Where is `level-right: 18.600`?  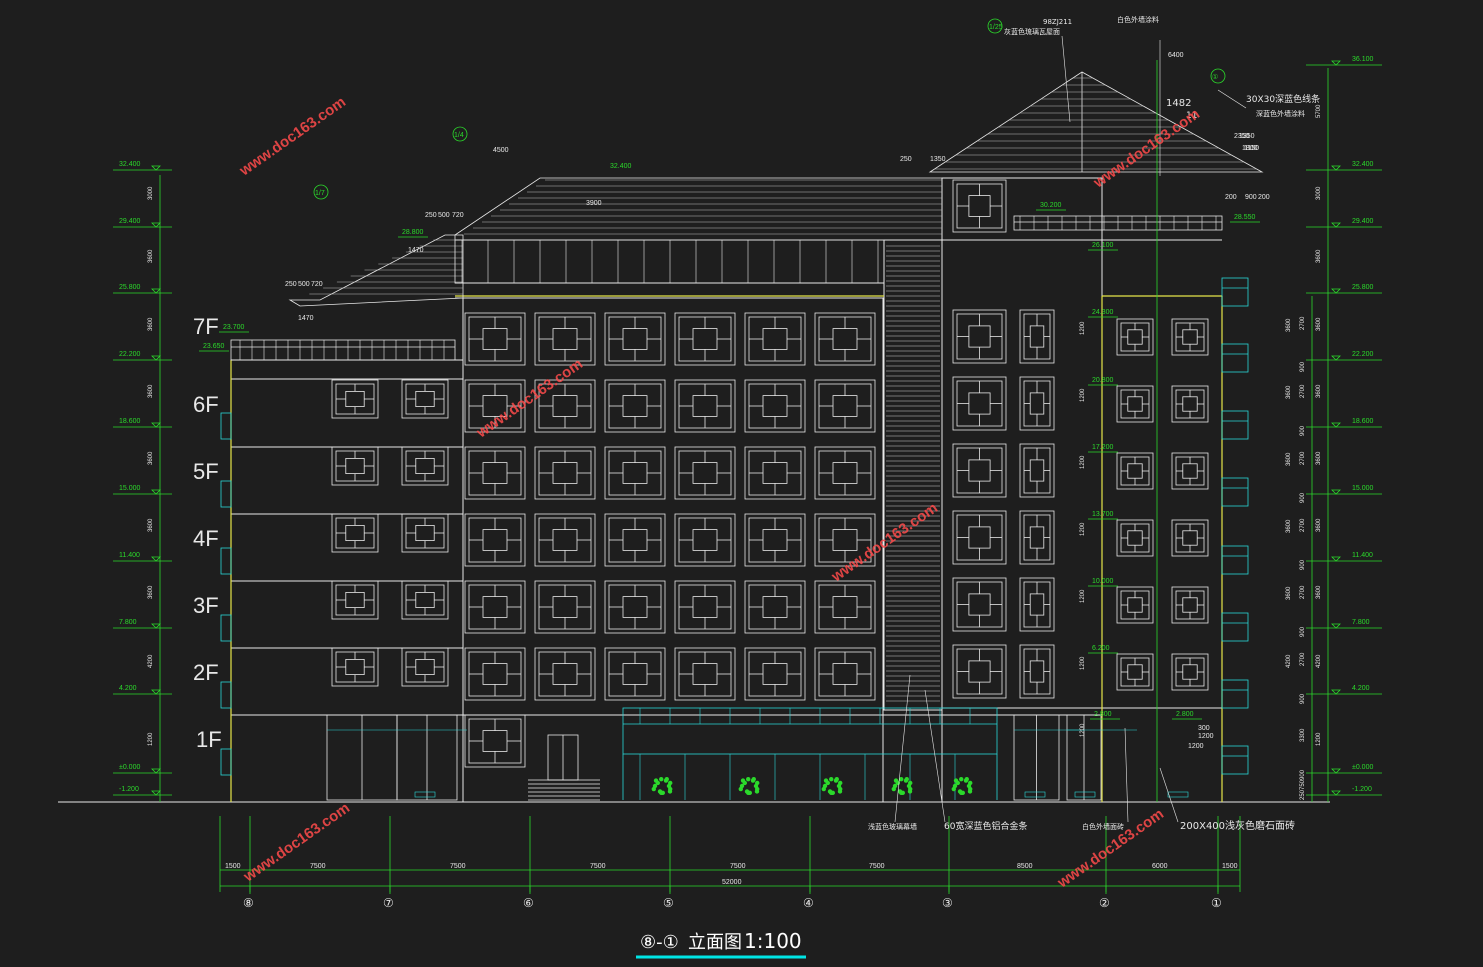 level-right: 18.600 is located at coordinates (1363, 421).